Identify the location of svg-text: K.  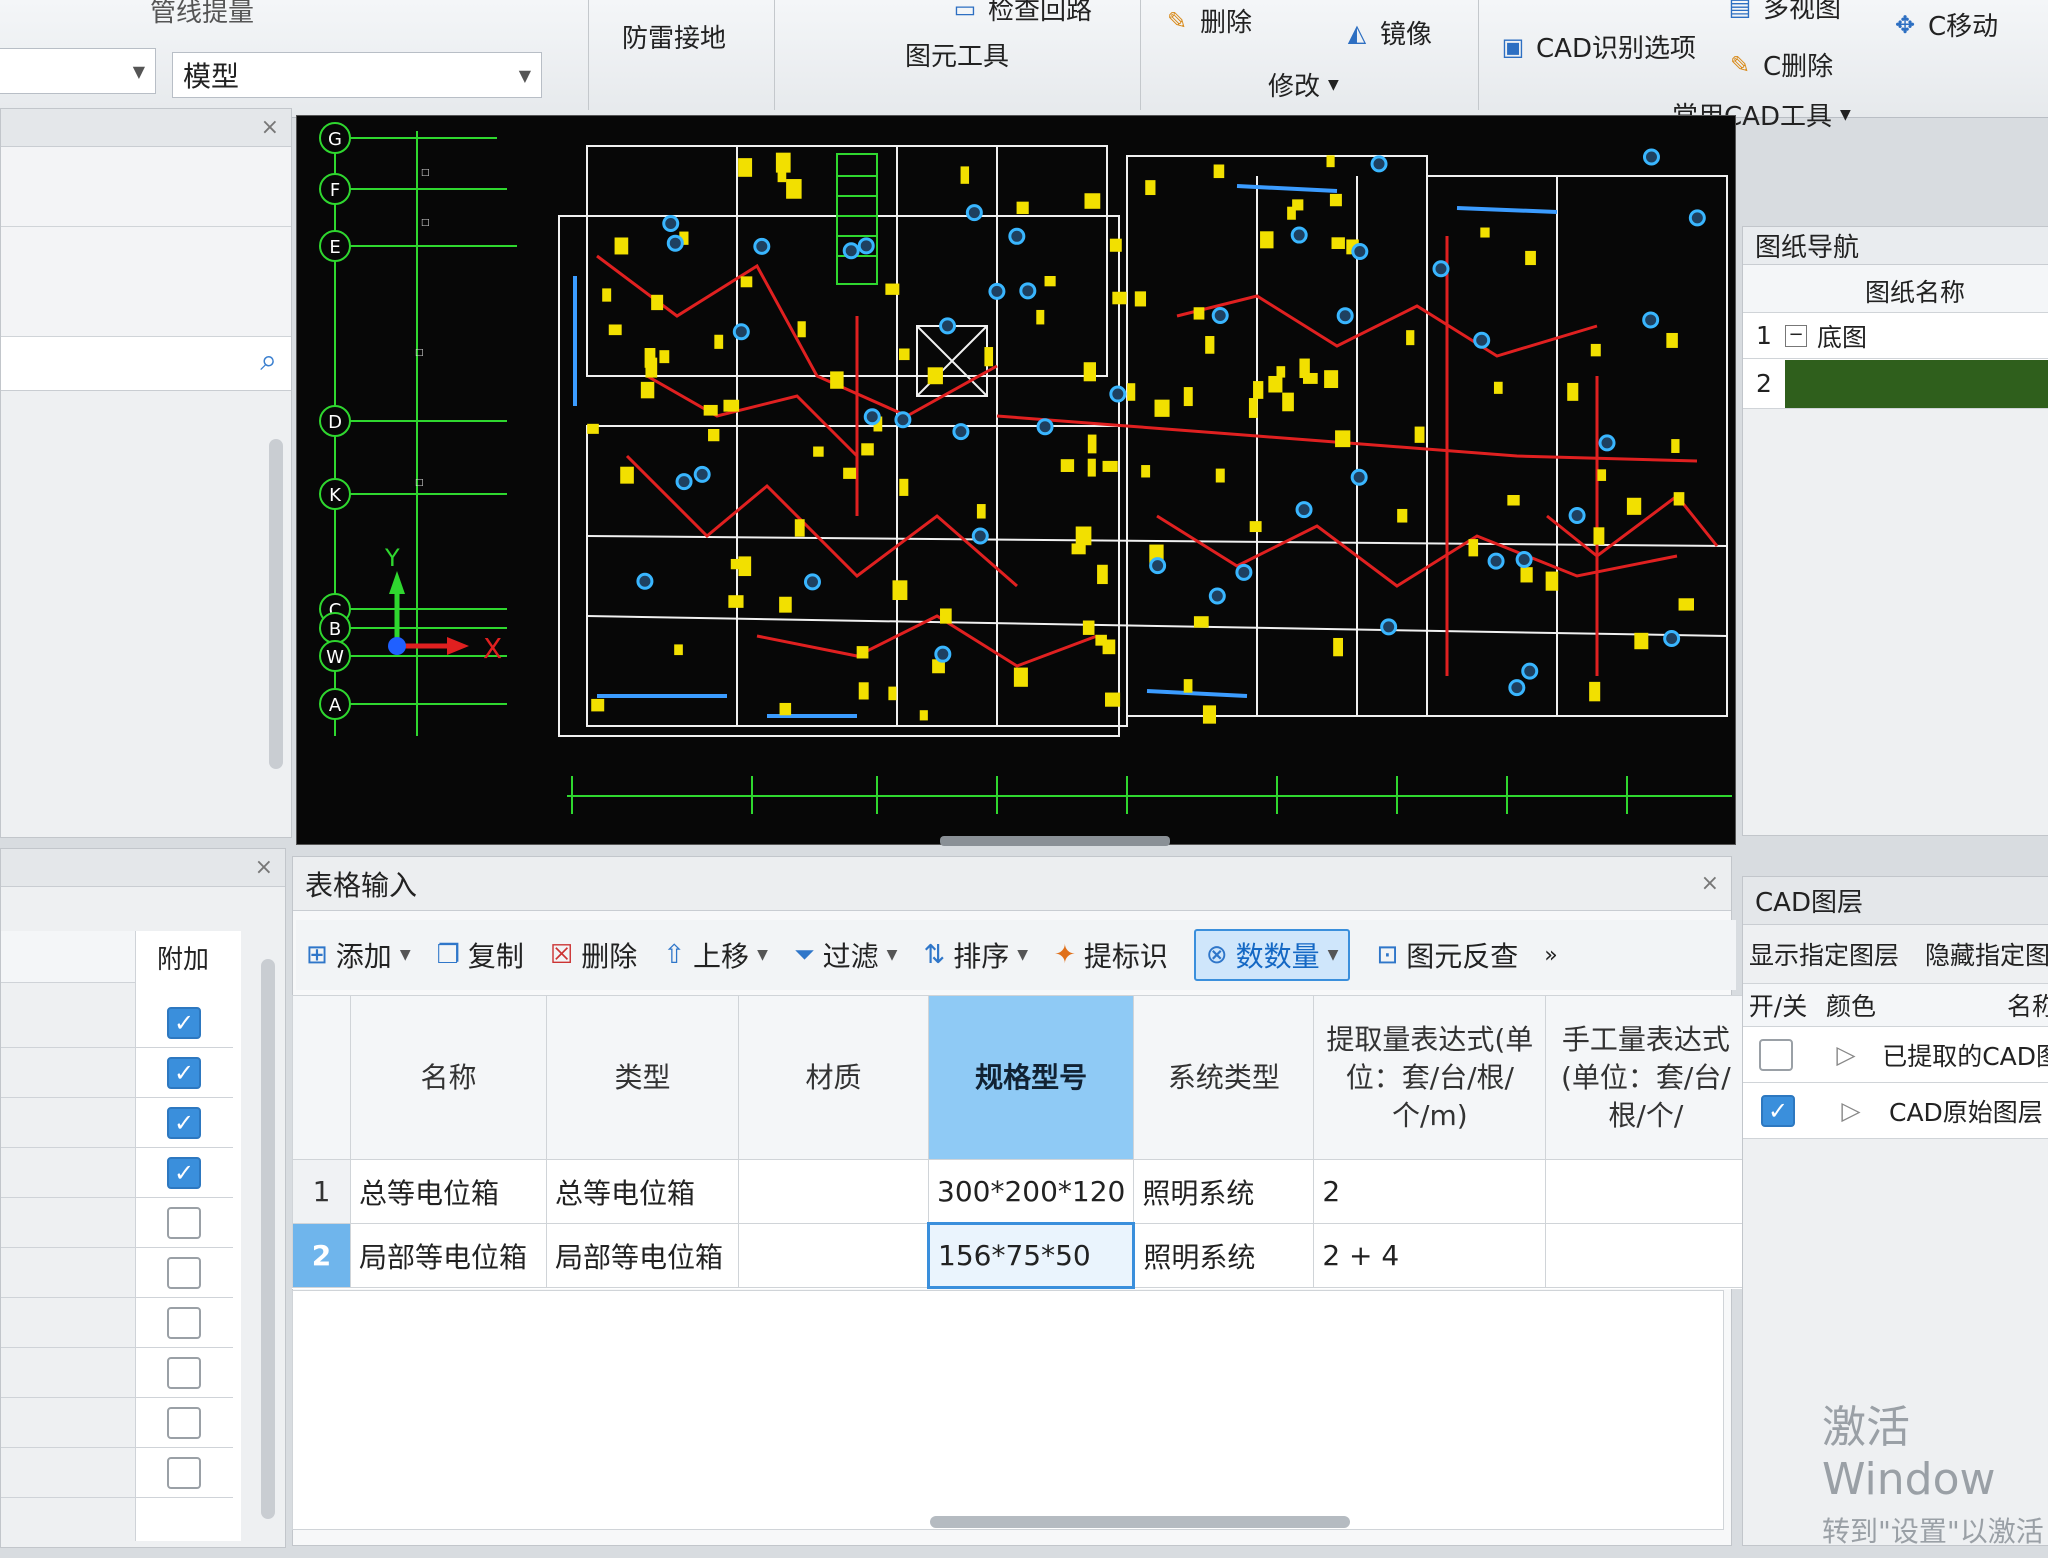
(335, 495).